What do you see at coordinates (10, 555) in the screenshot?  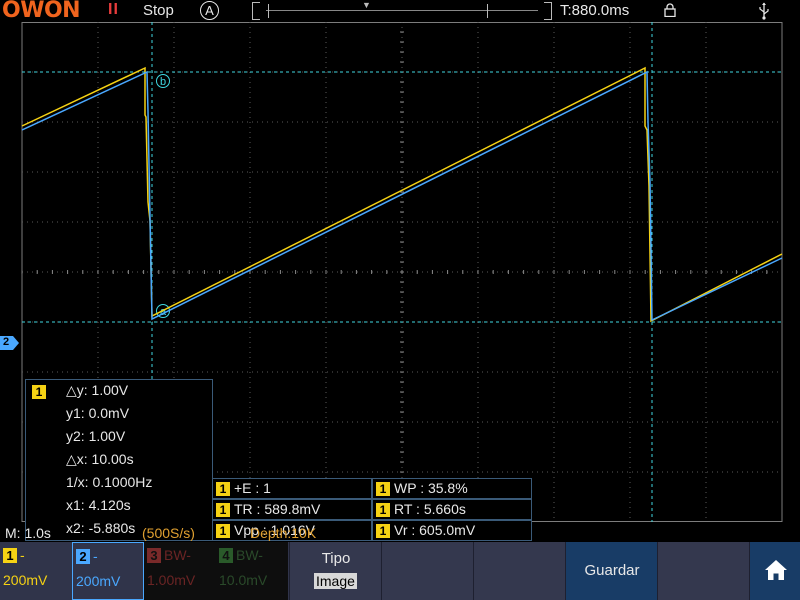 I see `ch1-number: 1` at bounding box center [10, 555].